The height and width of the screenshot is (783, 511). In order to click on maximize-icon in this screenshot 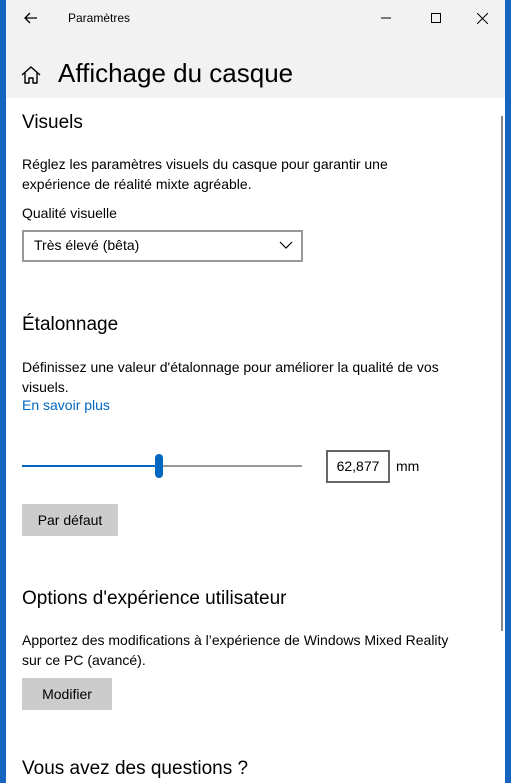, I will do `click(436, 18)`.